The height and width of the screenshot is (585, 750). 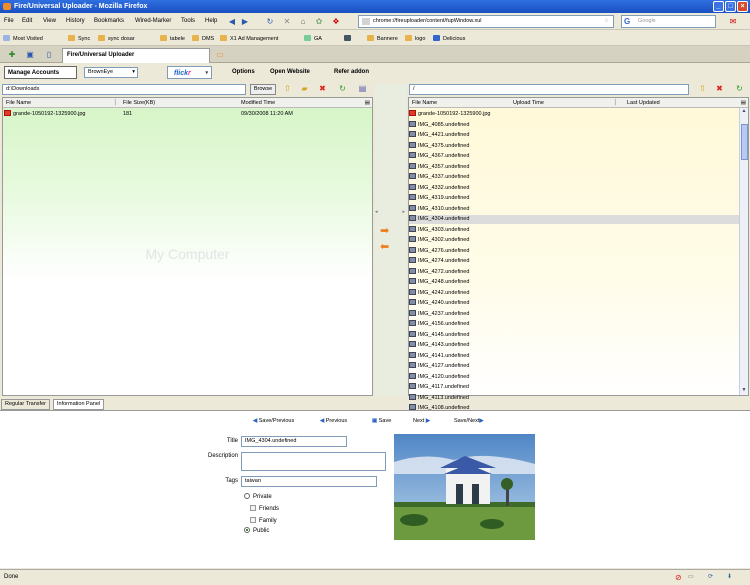 What do you see at coordinates (574, 293) in the screenshot?
I see `table-row: IMG_4242.undefined` at bounding box center [574, 293].